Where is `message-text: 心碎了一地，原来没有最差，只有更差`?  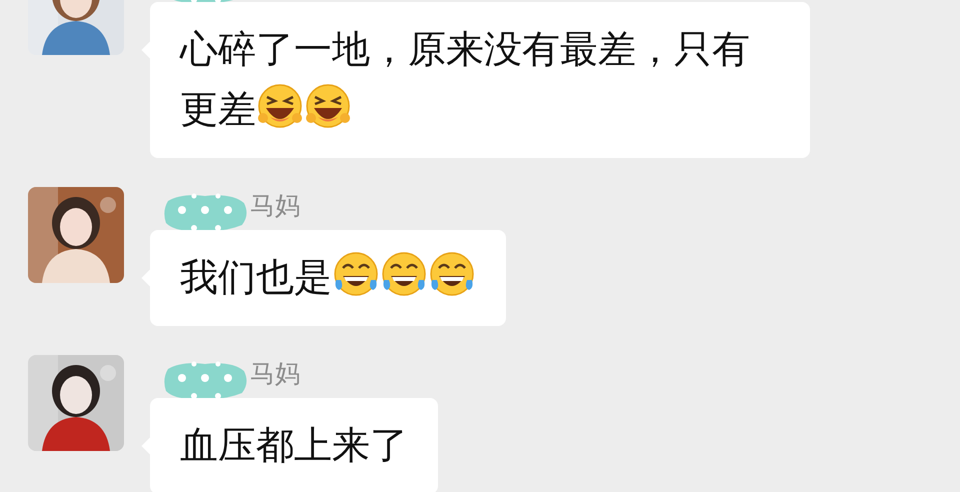
message-text: 心碎了一地，原来没有最差，只有更差 is located at coordinates (464, 80).